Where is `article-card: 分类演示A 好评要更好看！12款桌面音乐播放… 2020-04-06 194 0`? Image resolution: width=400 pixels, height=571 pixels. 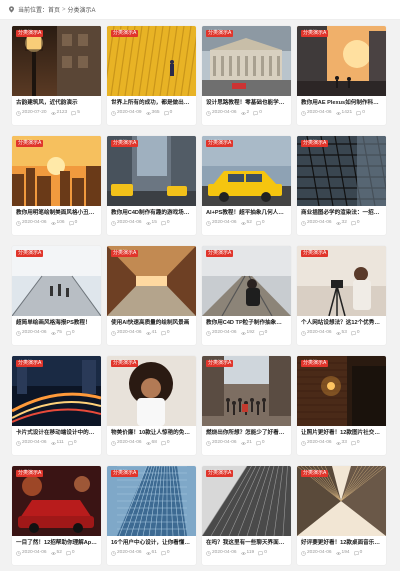
article-card: 分类演示A 好评要更好看！12款桌面音乐播放… 2020-04-06 194 0 is located at coordinates (341, 515).